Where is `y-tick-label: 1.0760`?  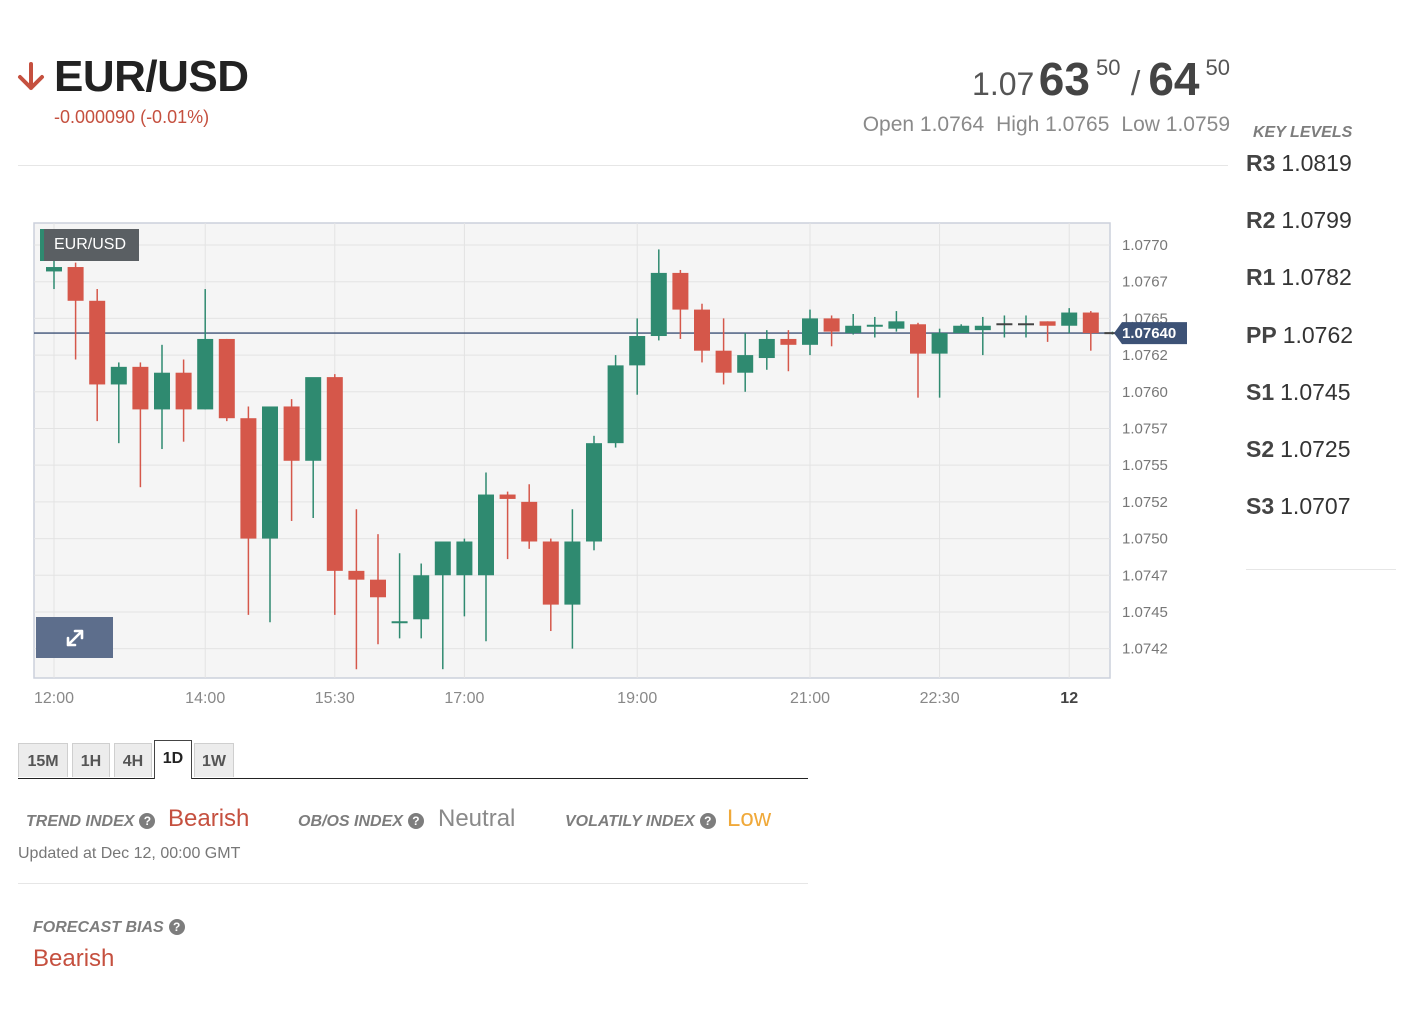 y-tick-label: 1.0760 is located at coordinates (1145, 392).